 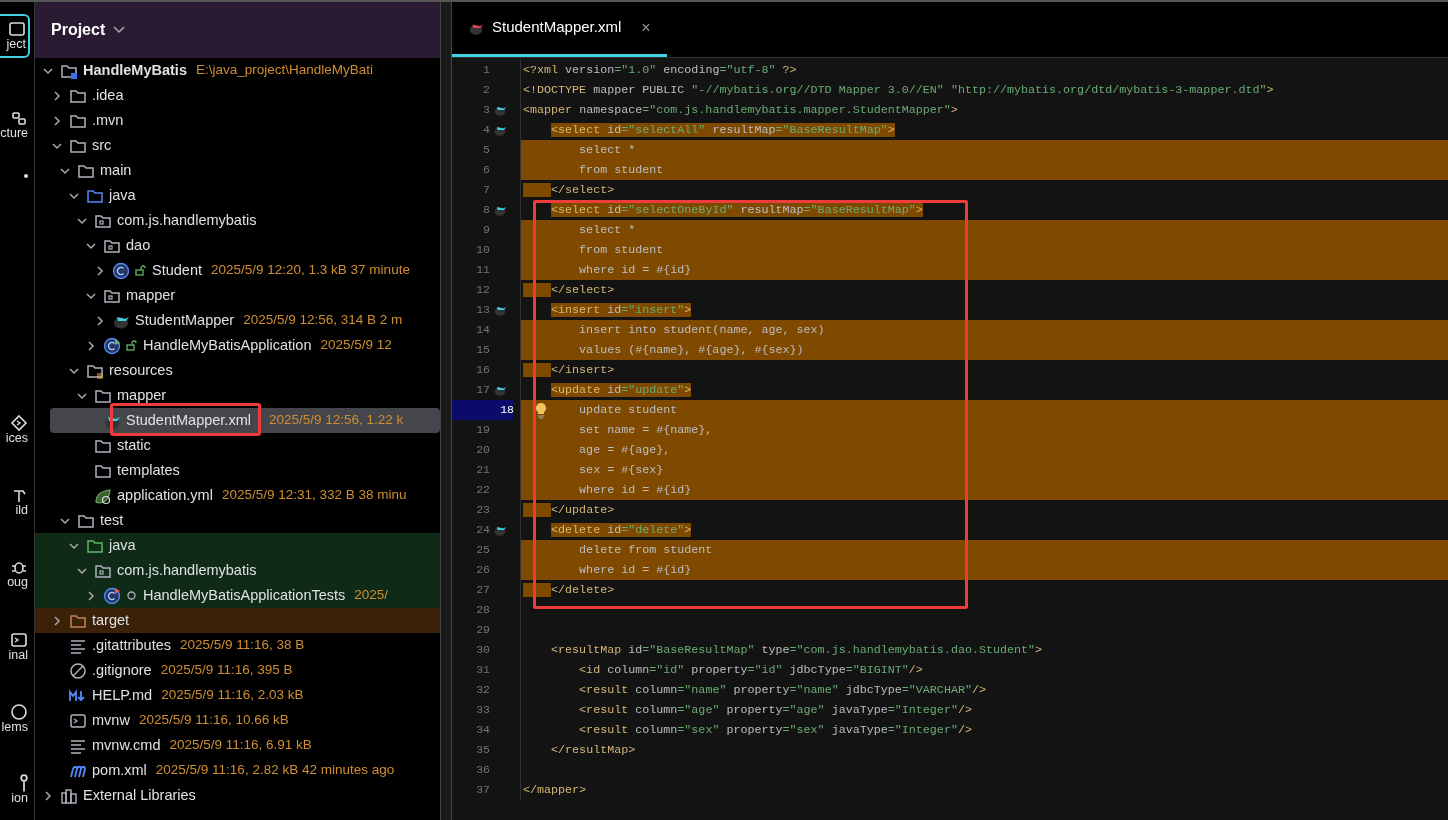 What do you see at coordinates (185, 320) in the screenshot?
I see `tree-item-label: StudentMapper` at bounding box center [185, 320].